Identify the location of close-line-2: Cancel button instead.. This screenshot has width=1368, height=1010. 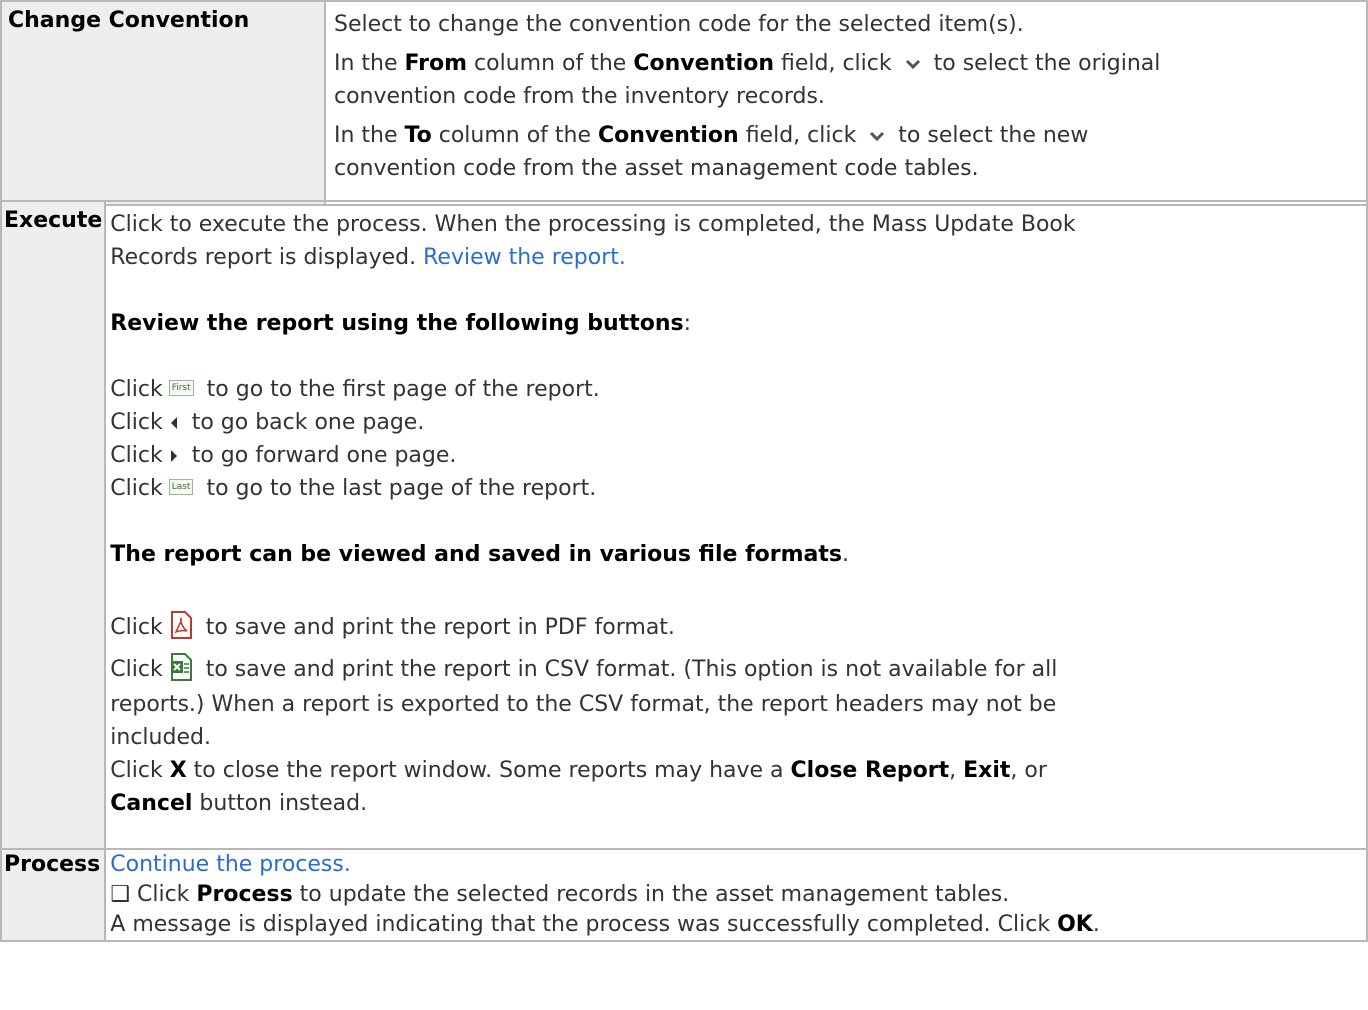
(239, 803).